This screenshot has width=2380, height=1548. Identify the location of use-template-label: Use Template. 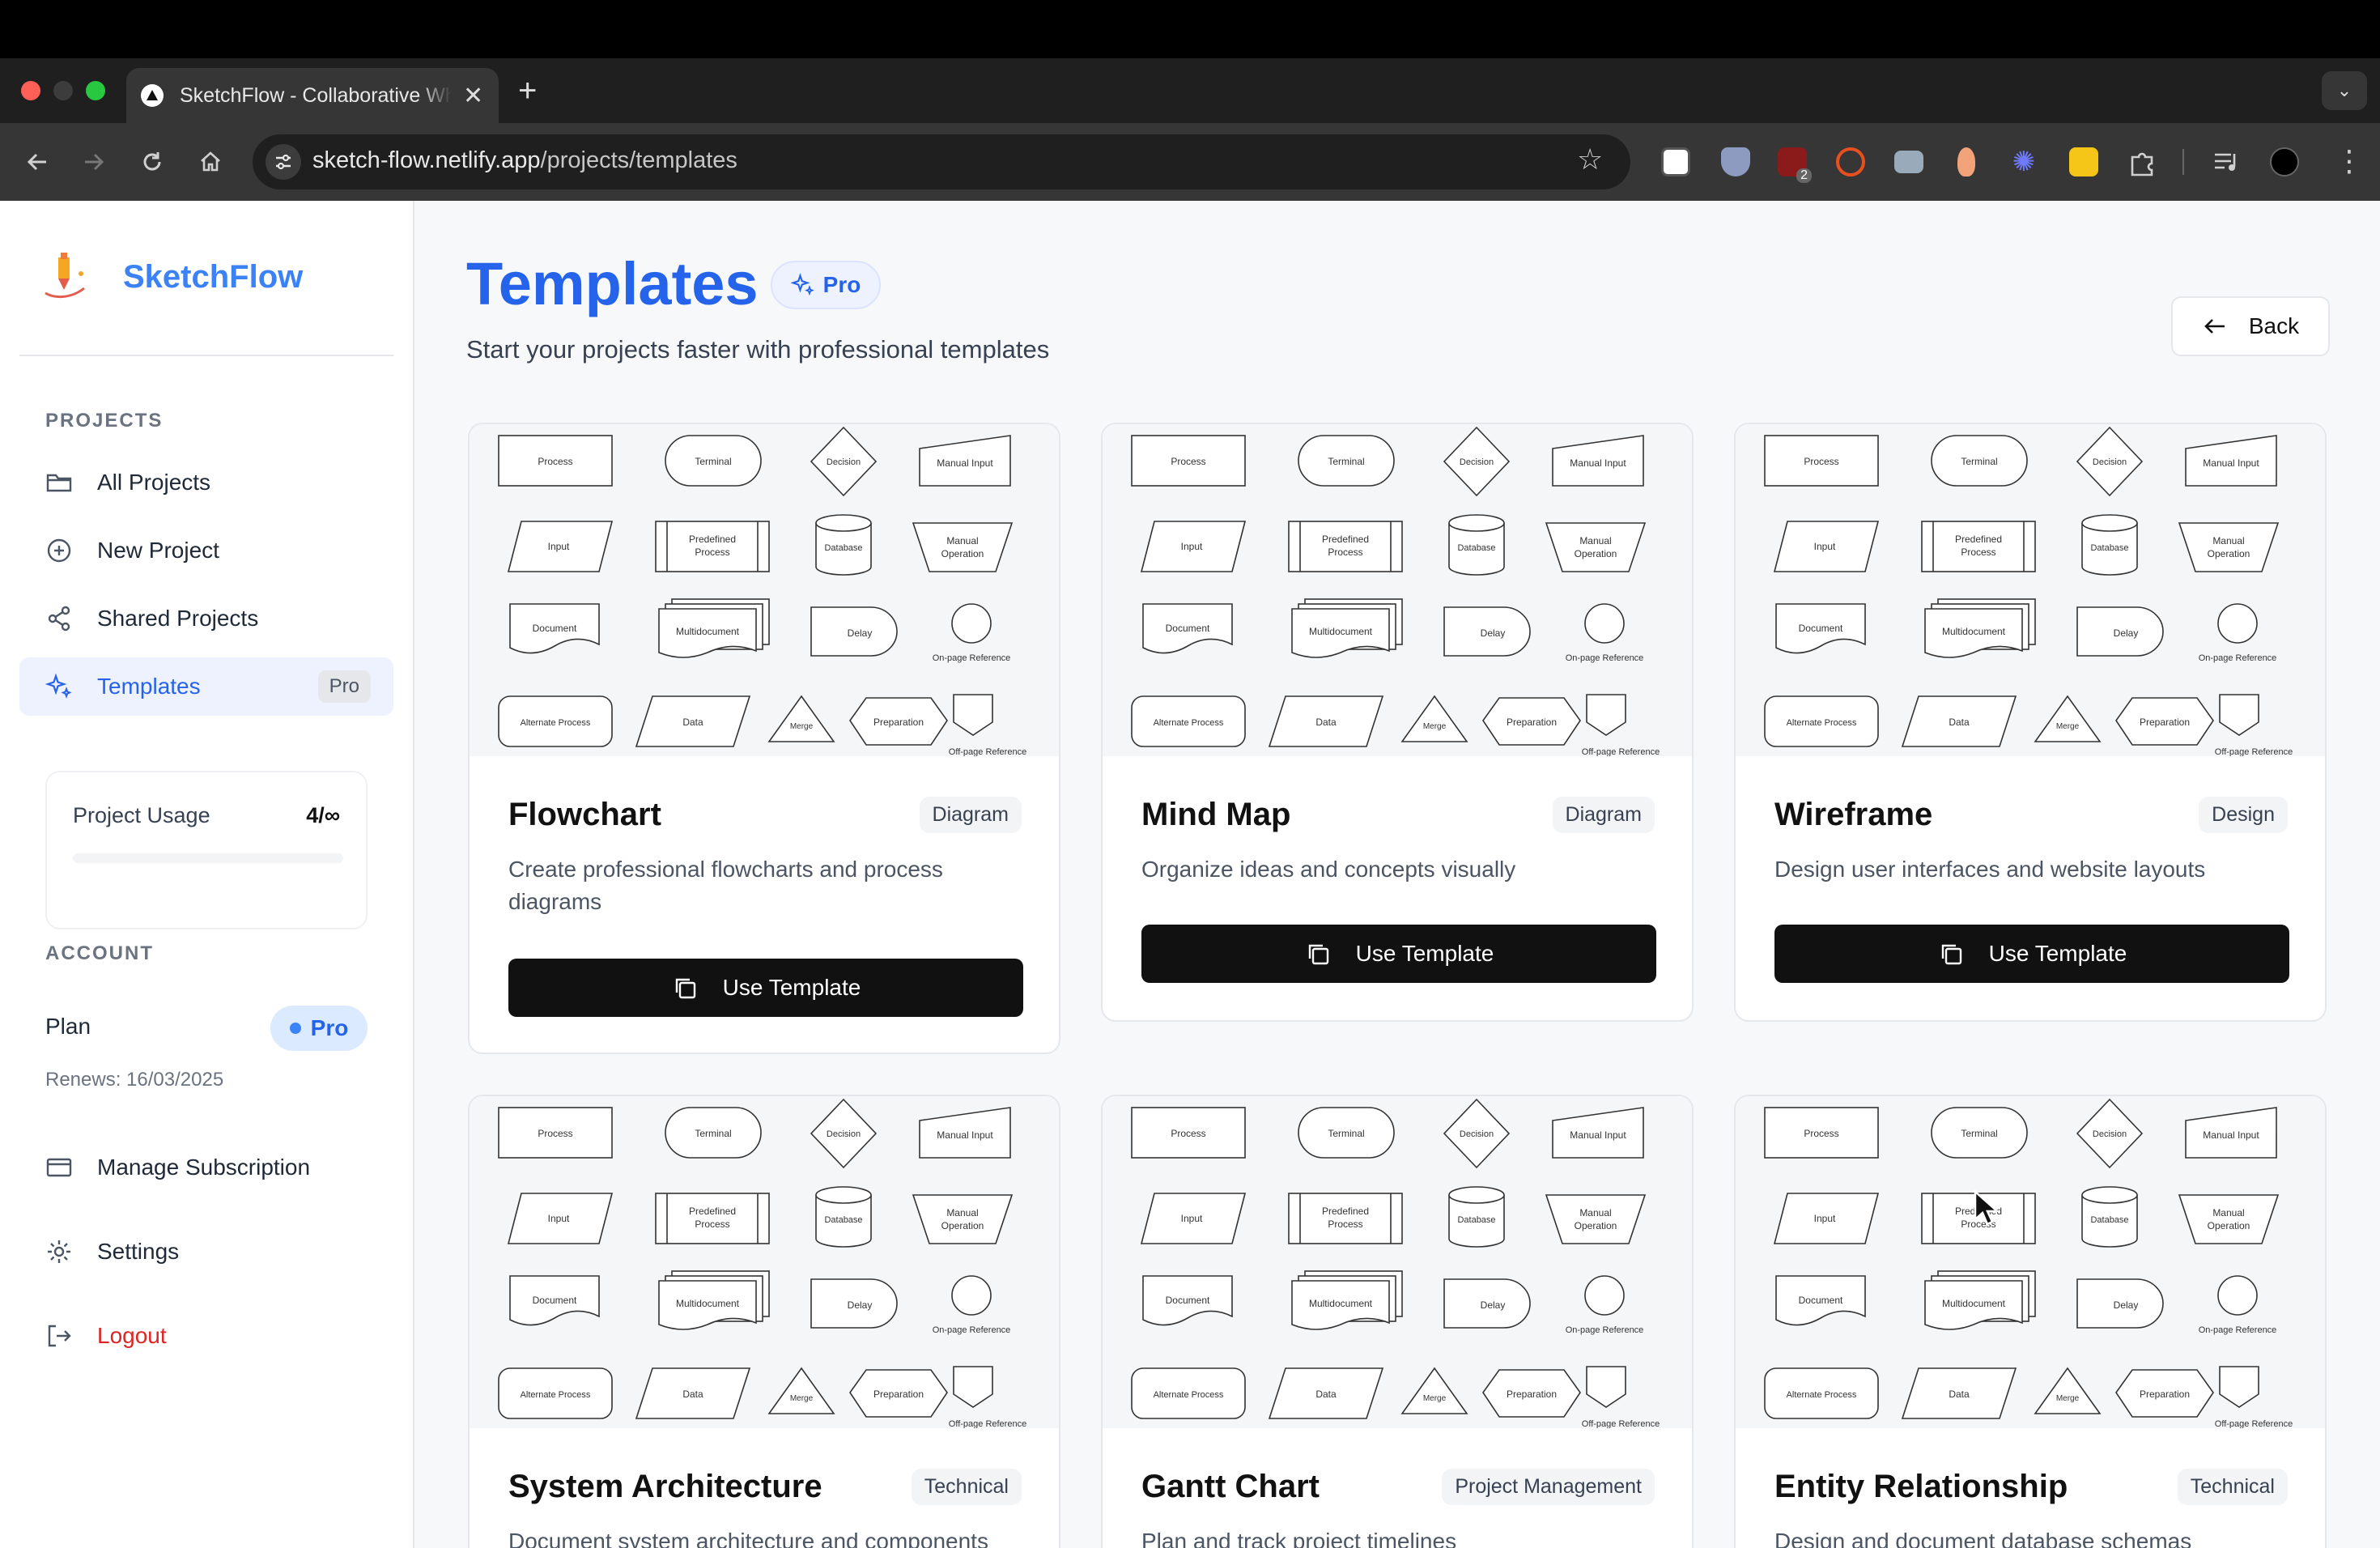
(2057, 954).